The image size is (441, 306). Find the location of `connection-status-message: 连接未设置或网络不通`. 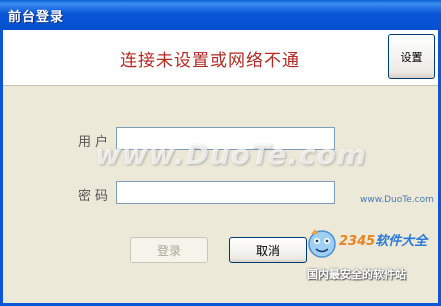

connection-status-message: 连接未设置或网络不通 is located at coordinates (210, 61).